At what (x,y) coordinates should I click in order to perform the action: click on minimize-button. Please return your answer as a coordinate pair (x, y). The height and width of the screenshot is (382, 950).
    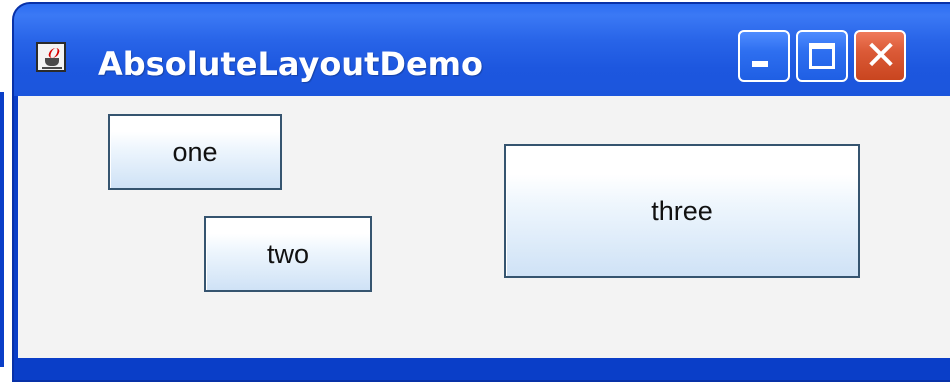
    Looking at the image, I should click on (764, 56).